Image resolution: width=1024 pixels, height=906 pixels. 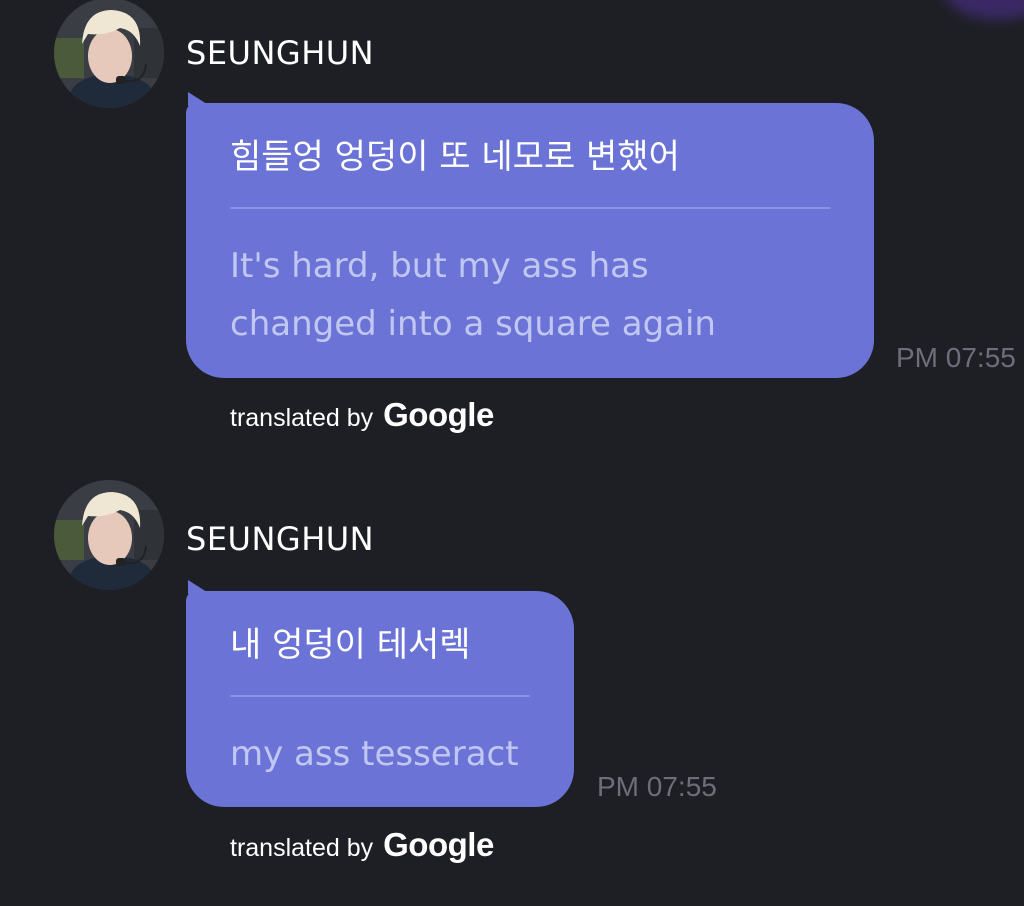 I want to click on background-glow, so click(x=984, y=10).